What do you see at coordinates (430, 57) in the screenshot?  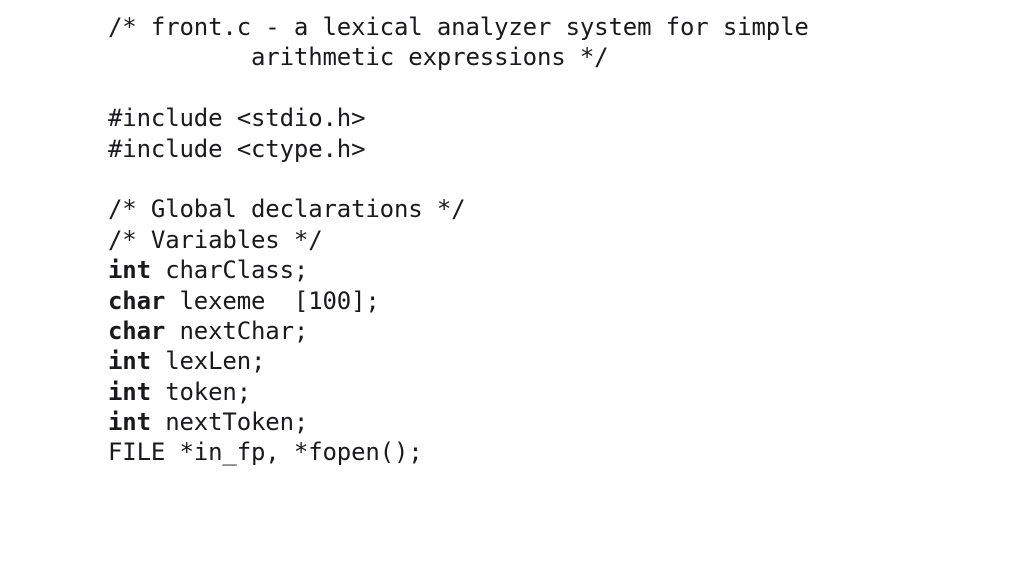 I see `code-text: arithmetic expressions */` at bounding box center [430, 57].